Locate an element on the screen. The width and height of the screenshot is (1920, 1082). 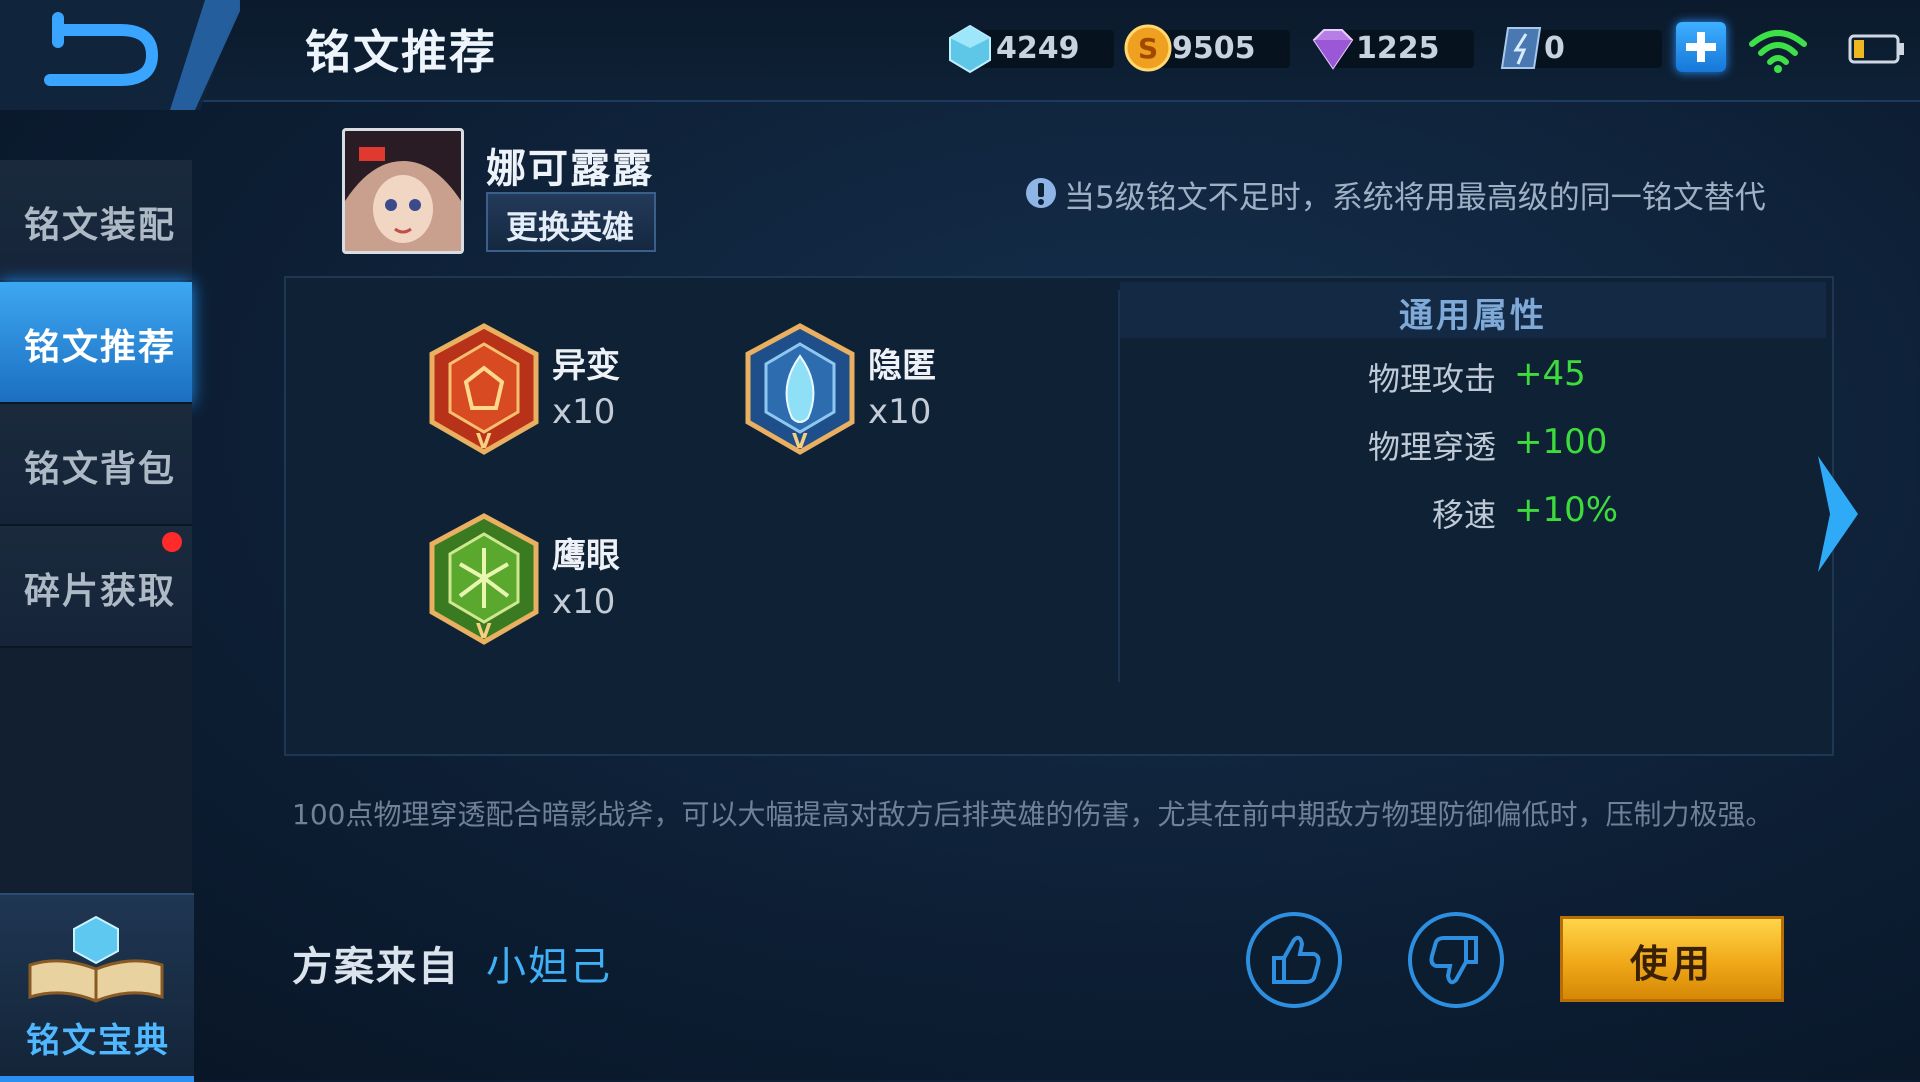
attribute-value: +45 is located at coordinates (1550, 374).